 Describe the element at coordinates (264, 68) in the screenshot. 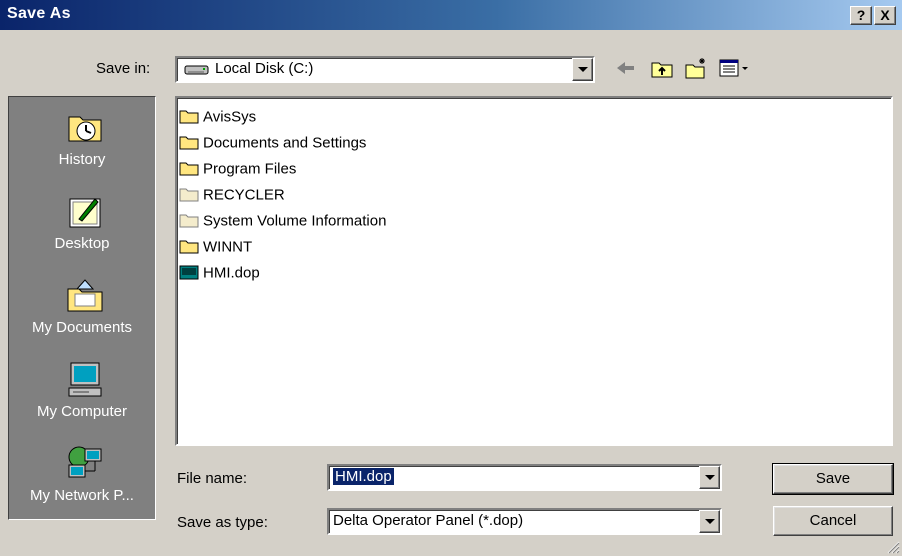

I see `save-in-value: Local Disk (C:)` at that location.